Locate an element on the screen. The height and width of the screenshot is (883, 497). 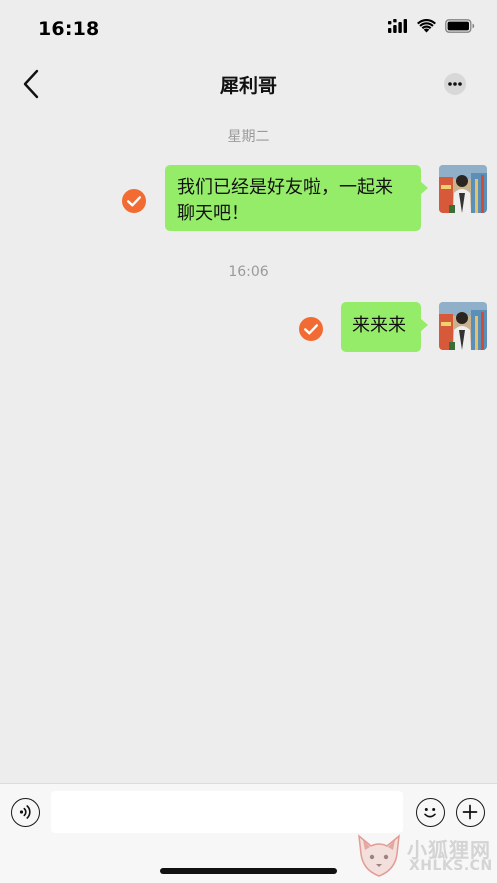
more-functions-button is located at coordinates (470, 812).